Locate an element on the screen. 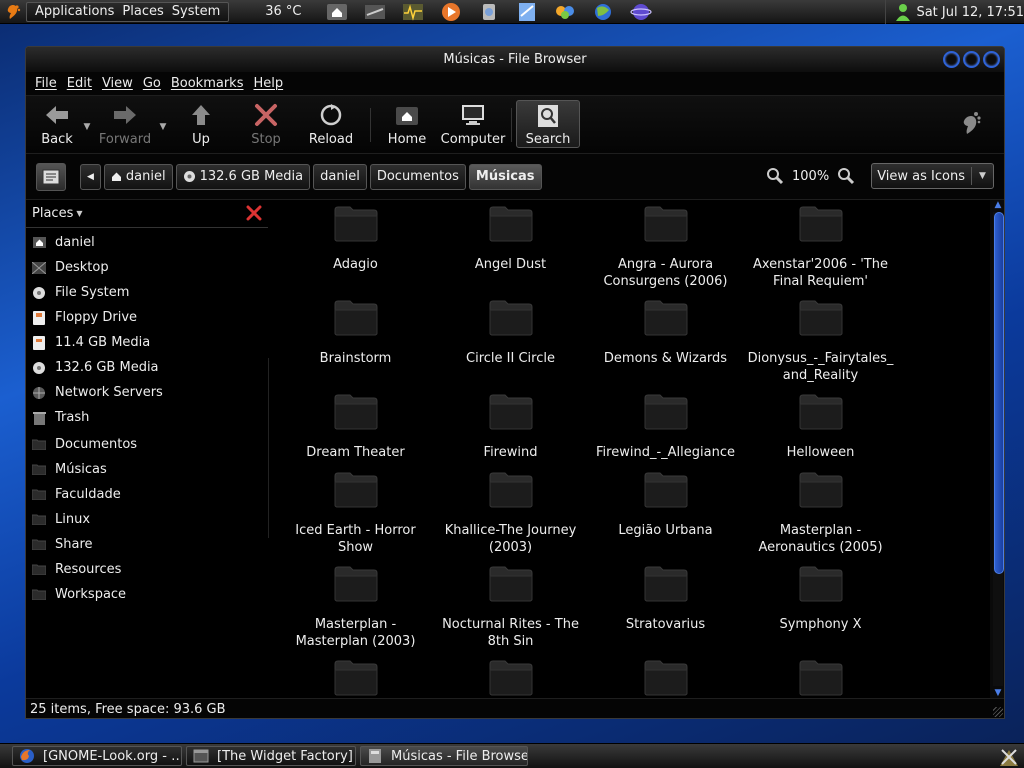  folder-item: Circle II Circle is located at coordinates (510, 332).